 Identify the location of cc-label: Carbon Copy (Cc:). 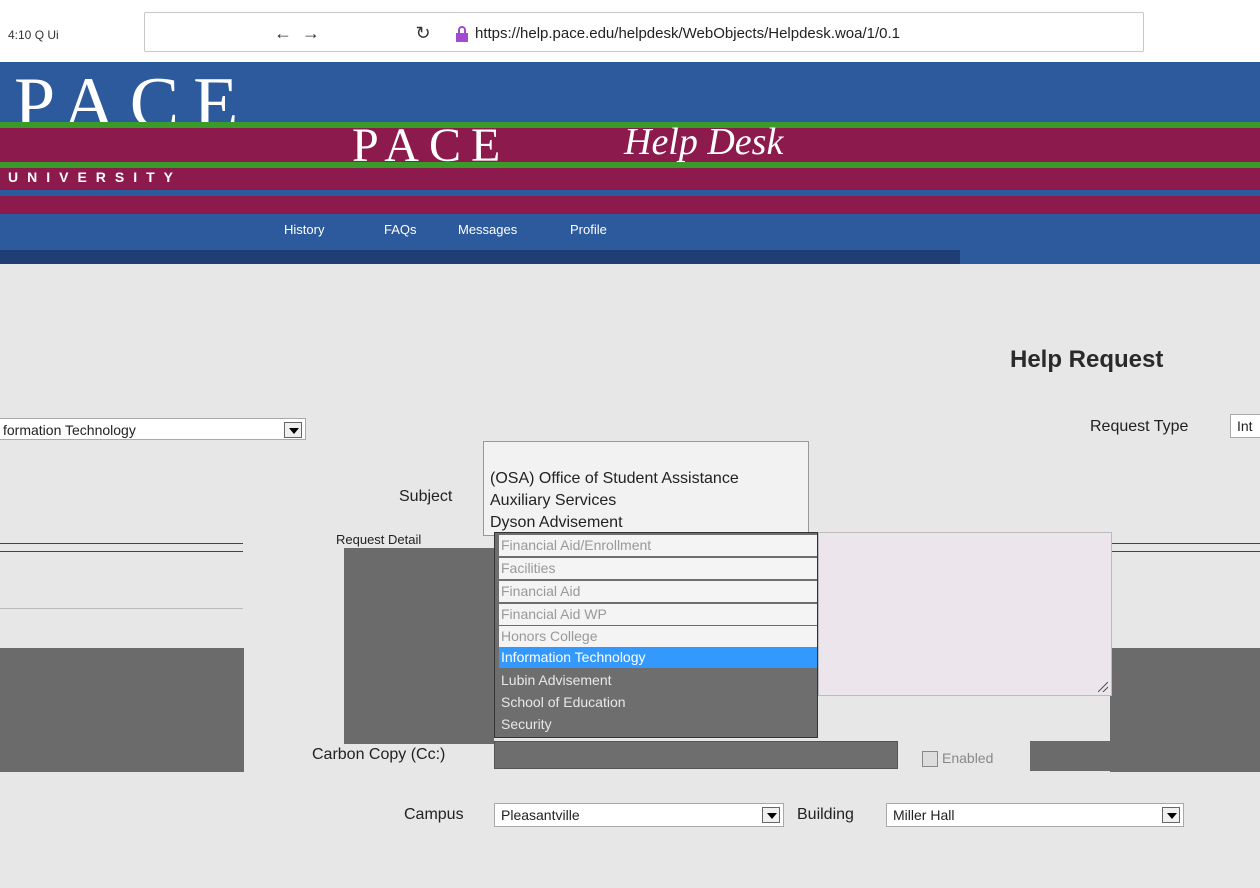
(379, 754).